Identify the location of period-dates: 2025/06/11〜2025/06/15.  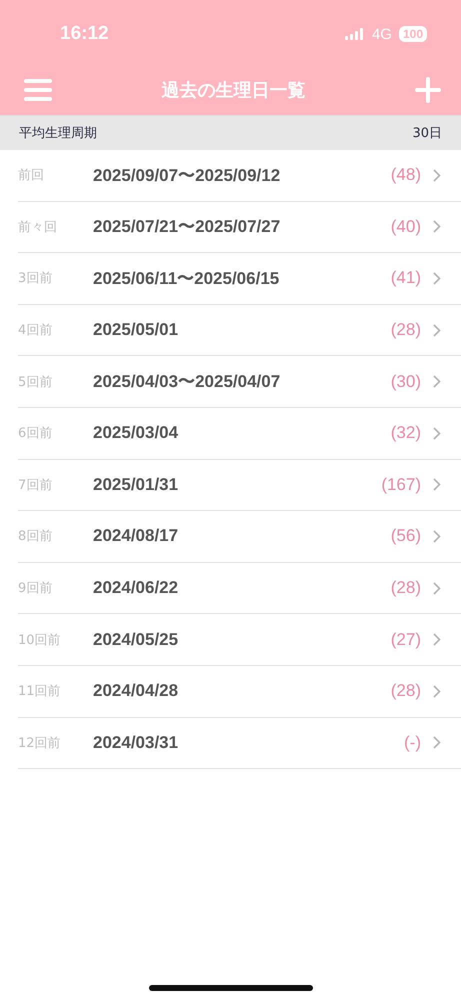
(186, 279).